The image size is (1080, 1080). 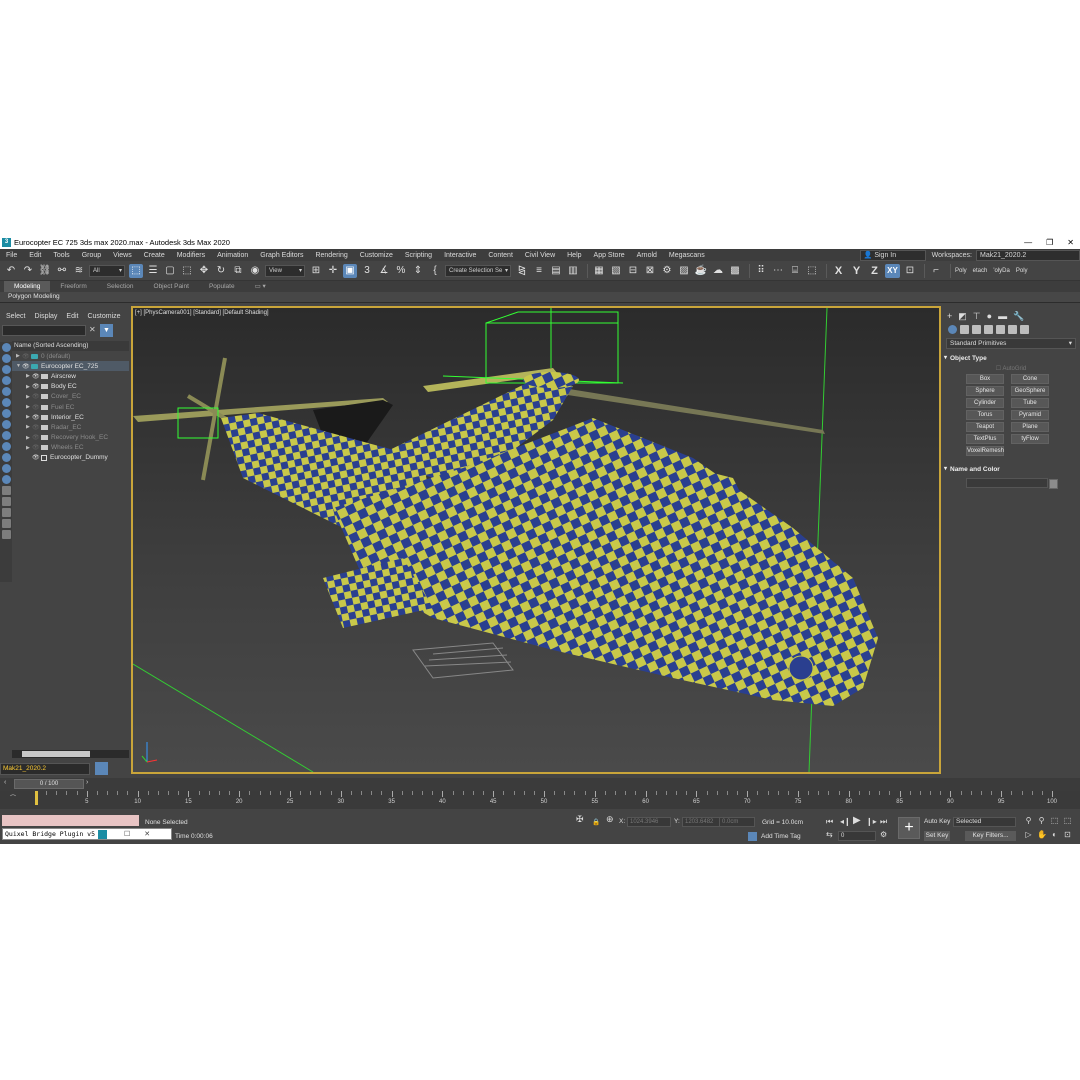 I want to click on menu-app-store: App Store, so click(x=609, y=255).